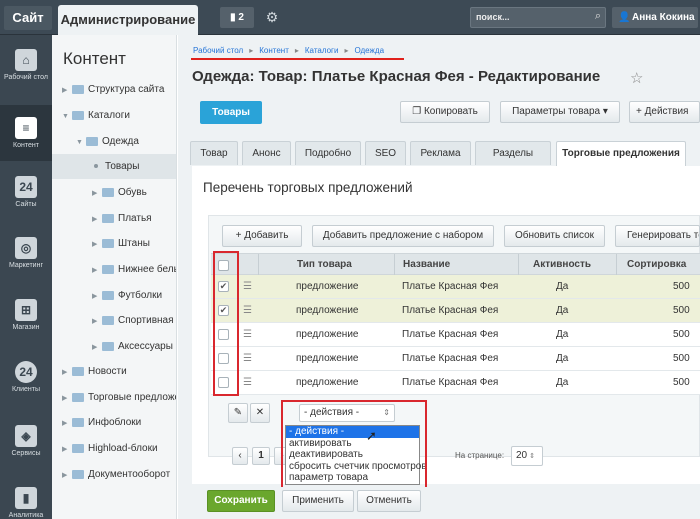 The width and height of the screenshot is (700, 519). Describe the element at coordinates (128, 20) in the screenshot. I see `admin-tab: Администрирование` at that location.